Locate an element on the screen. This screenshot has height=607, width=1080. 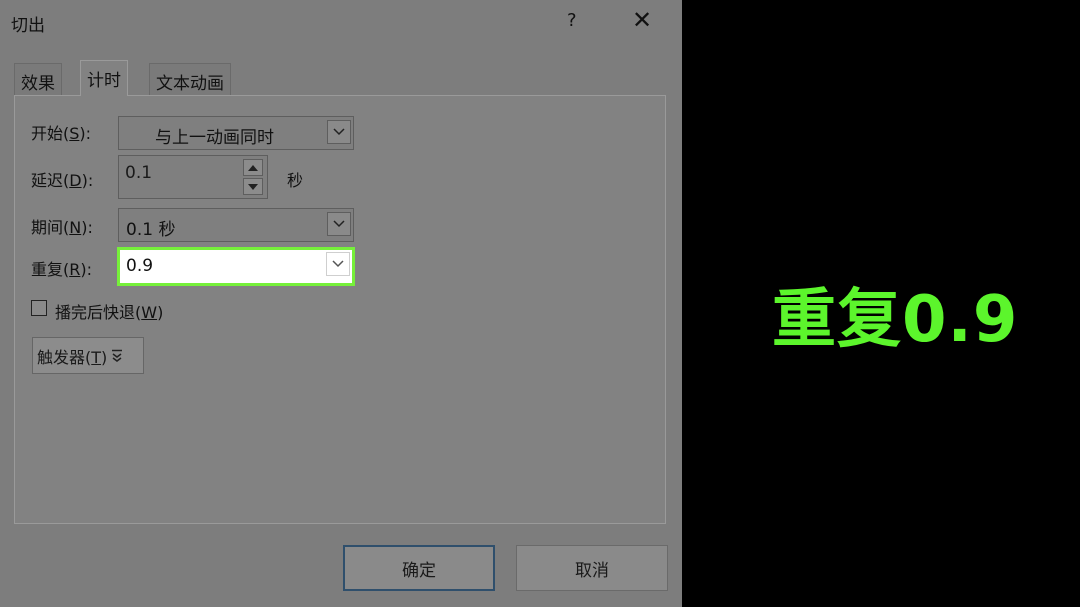
repeat-label: 重复(R): is located at coordinates (62, 269).